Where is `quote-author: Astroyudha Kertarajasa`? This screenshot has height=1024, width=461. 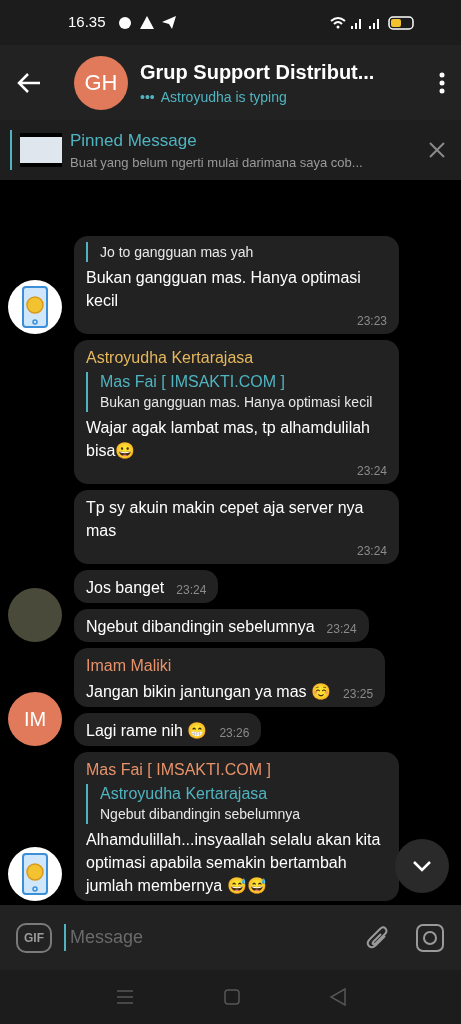
quote-author: Astroyudha Kertarajasa is located at coordinates (184, 794).